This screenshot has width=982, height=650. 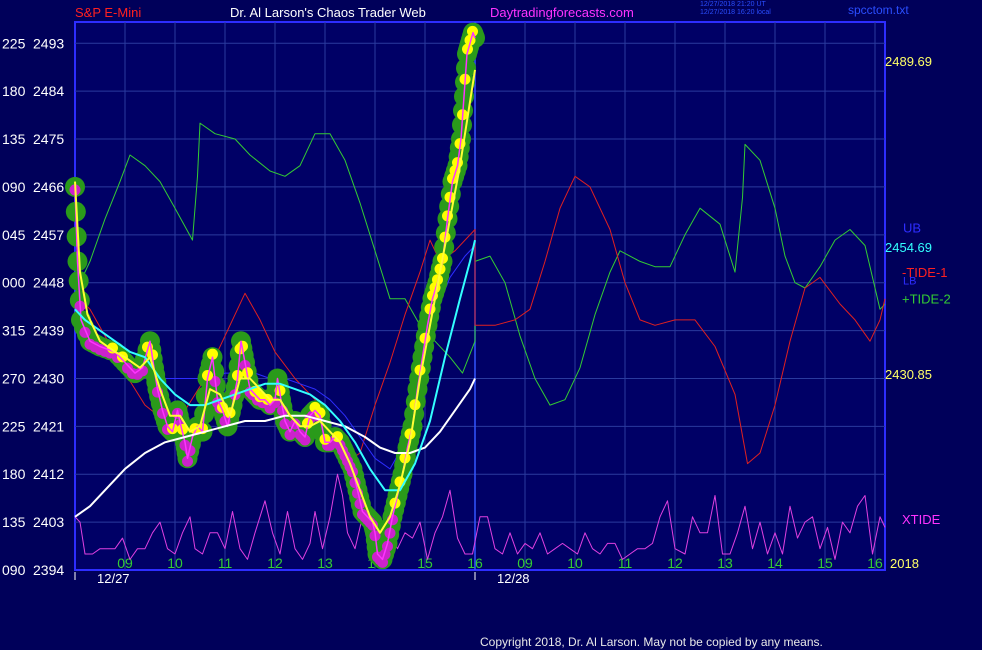 I want to click on y-tick-price: 2493, so click(x=48, y=43).